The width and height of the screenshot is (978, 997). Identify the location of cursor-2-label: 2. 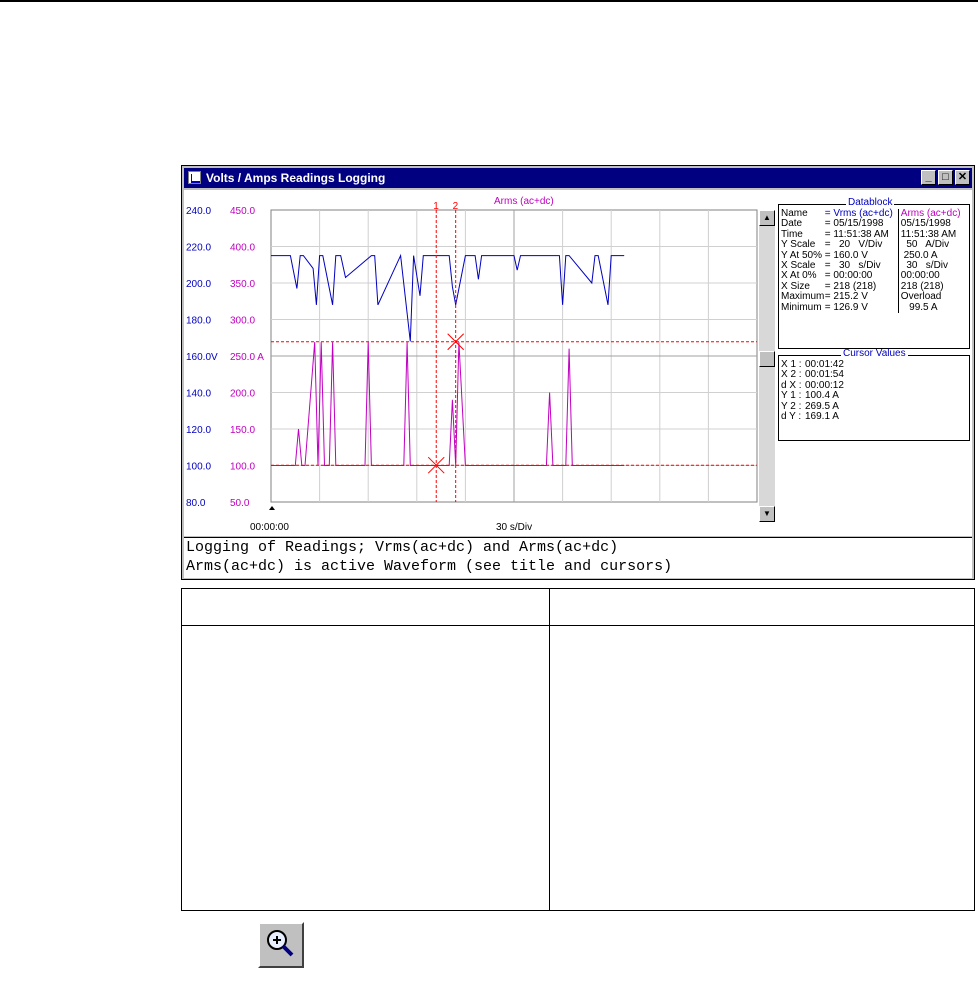
(456, 206).